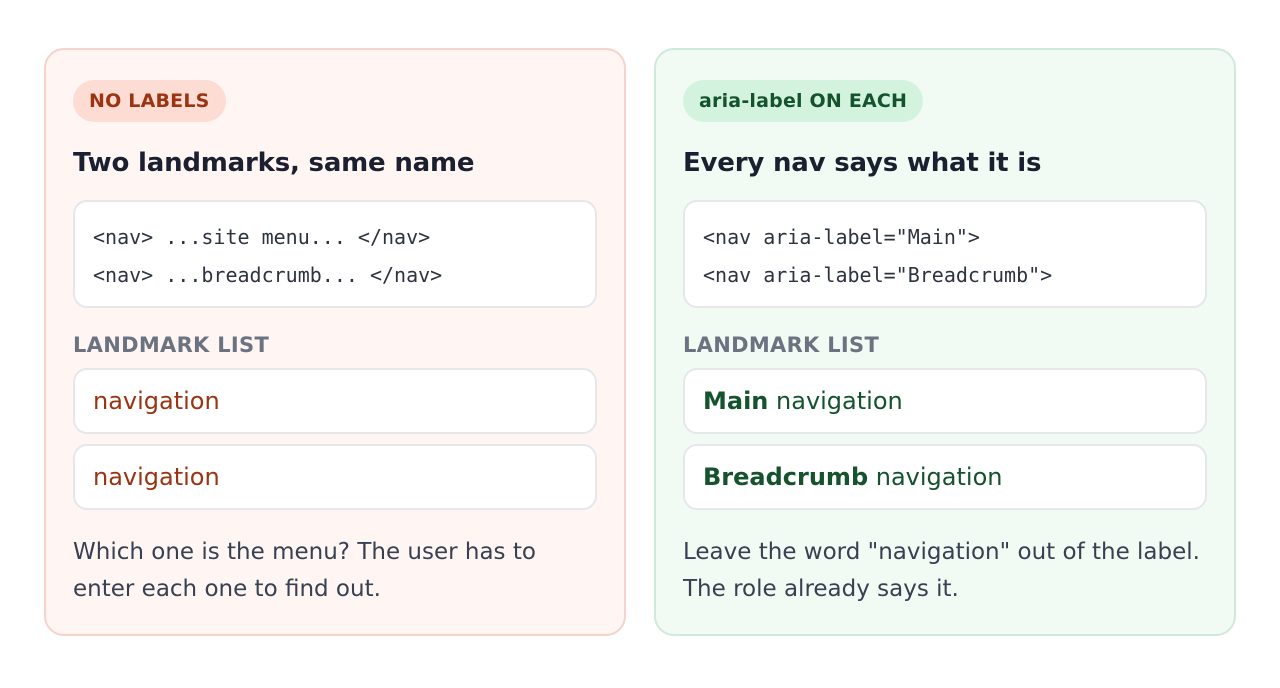  I want to click on landmark-list-item: Breadcrumb navigation, so click(945, 477).